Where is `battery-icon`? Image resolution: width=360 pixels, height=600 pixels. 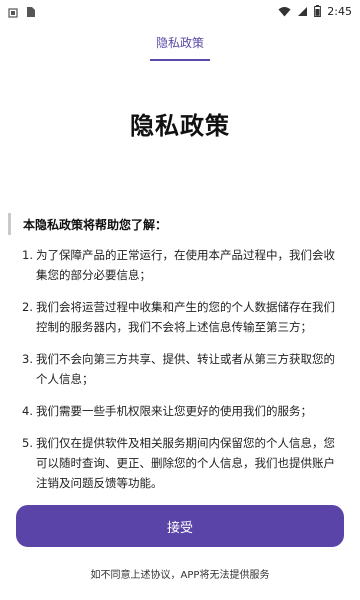 battery-icon is located at coordinates (318, 11).